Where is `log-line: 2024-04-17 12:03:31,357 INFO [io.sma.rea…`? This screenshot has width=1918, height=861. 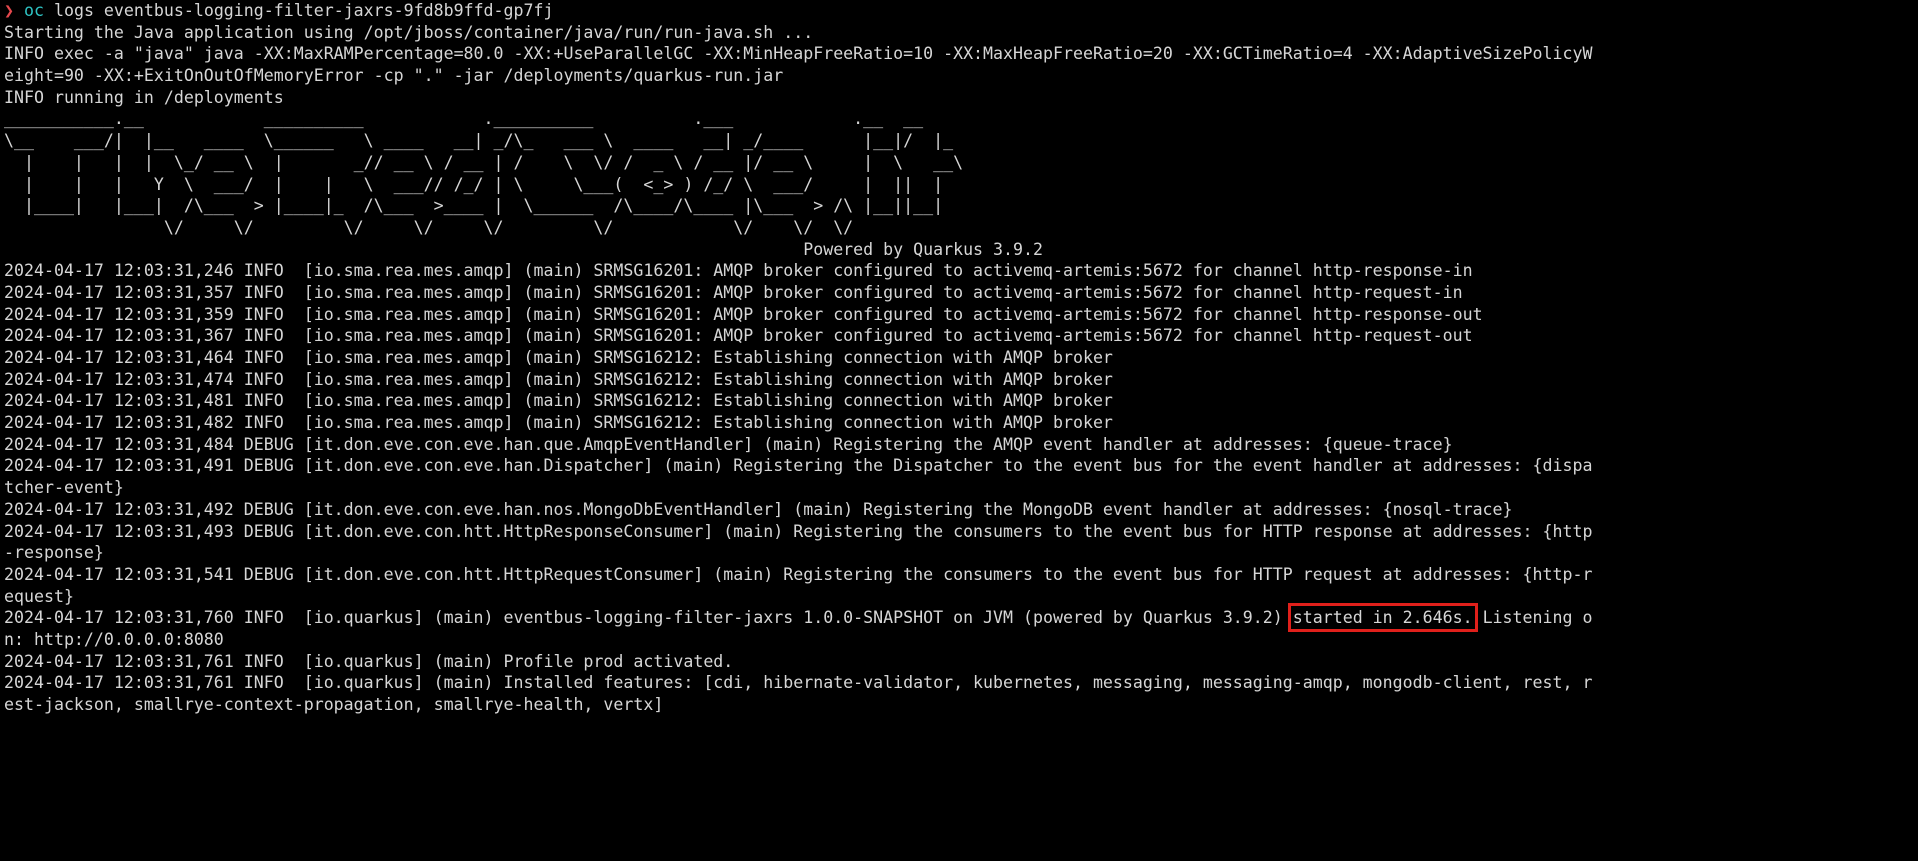
log-line: 2024-04-17 12:03:31,357 INFO [io.sma.rea… is located at coordinates (733, 292).